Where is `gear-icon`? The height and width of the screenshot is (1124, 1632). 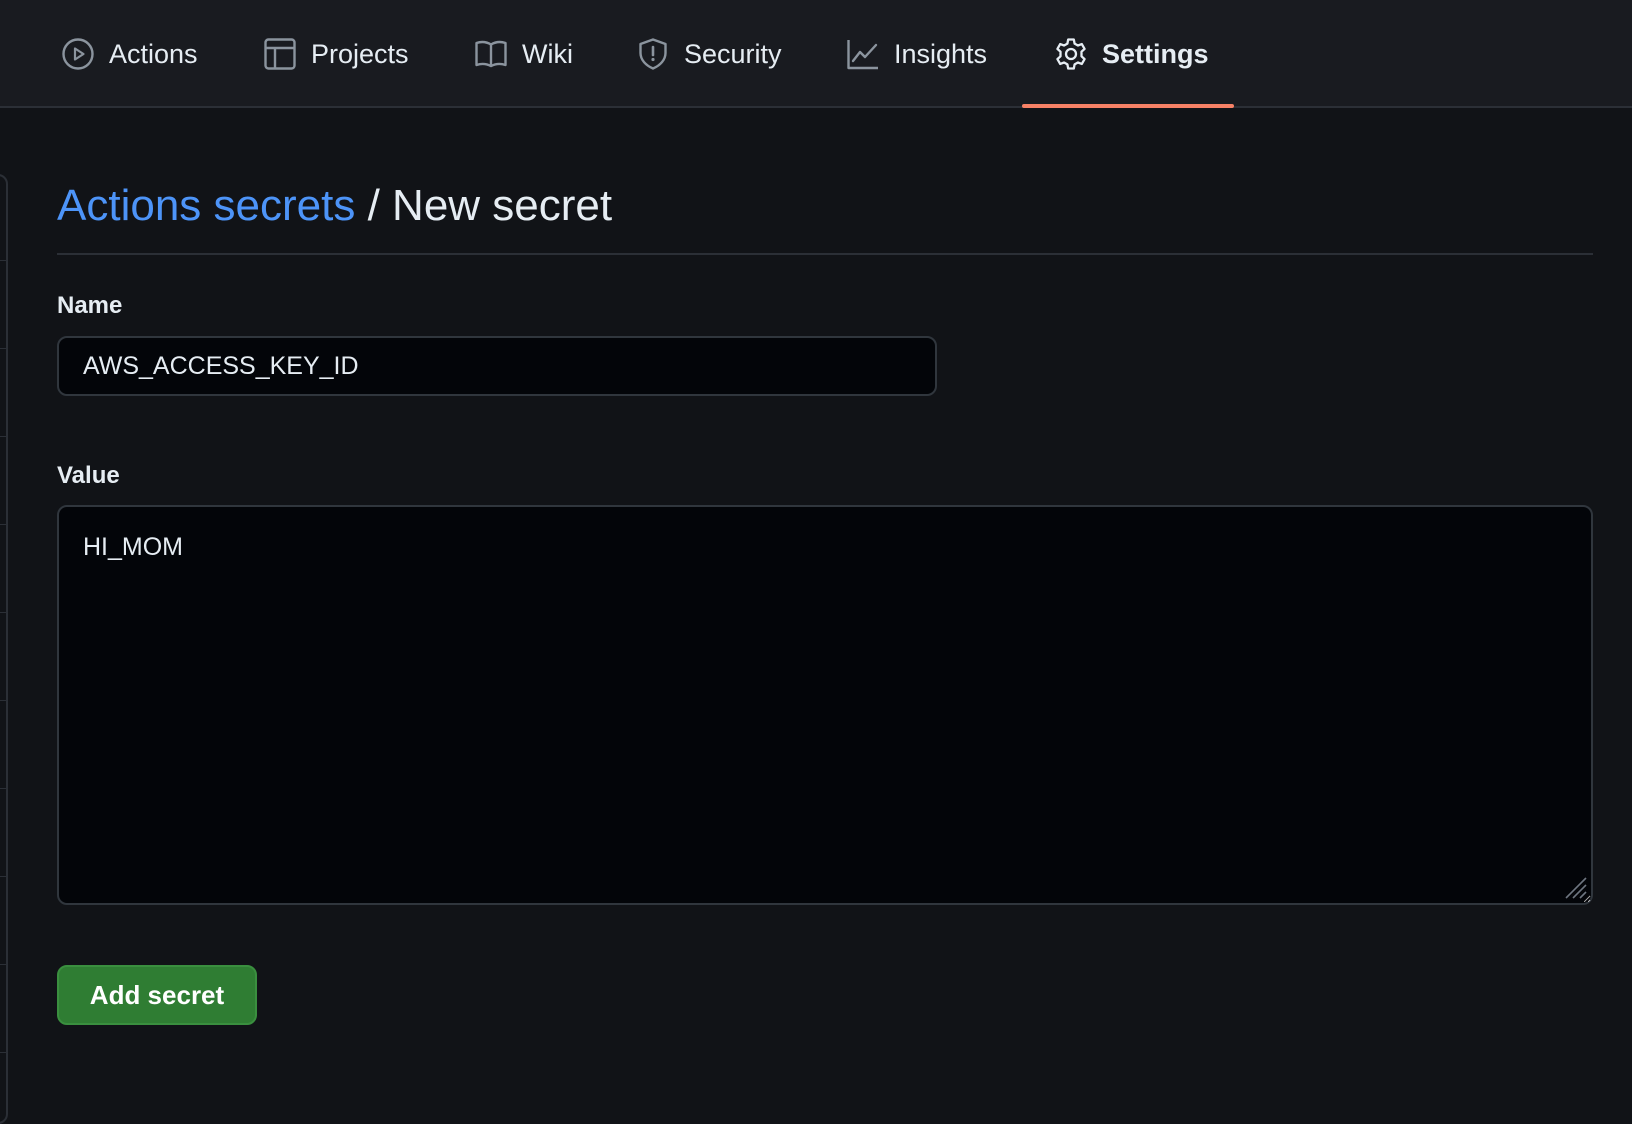 gear-icon is located at coordinates (1071, 54).